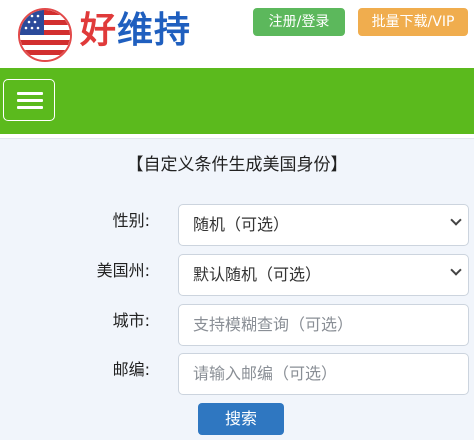 The image size is (474, 440). Describe the element at coordinates (241, 419) in the screenshot. I see `search-button: 搜索` at that location.